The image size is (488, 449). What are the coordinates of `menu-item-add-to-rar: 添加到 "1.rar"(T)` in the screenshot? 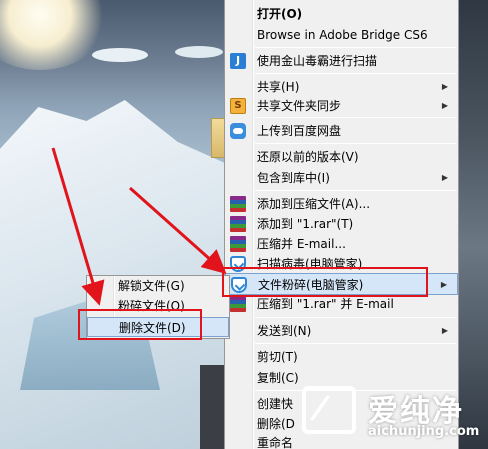 It's located at (341, 224).